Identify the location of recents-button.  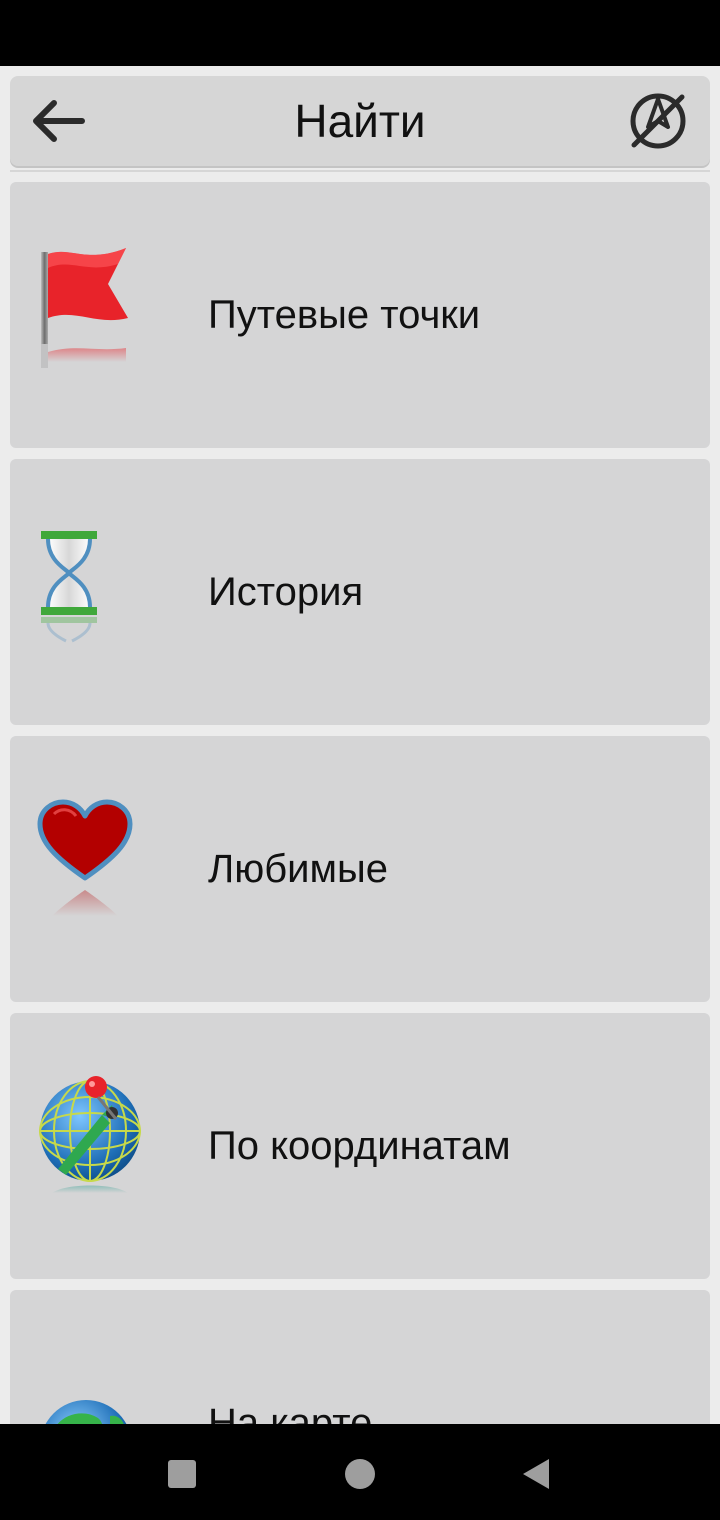
(182, 1474).